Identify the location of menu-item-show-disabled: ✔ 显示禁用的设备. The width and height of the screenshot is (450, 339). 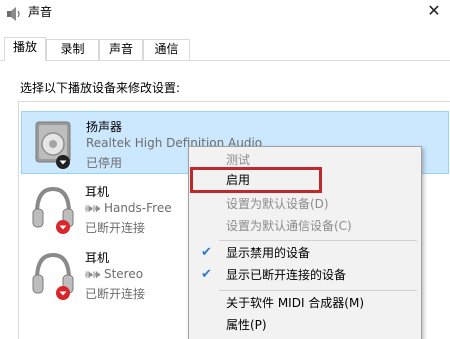
(305, 253).